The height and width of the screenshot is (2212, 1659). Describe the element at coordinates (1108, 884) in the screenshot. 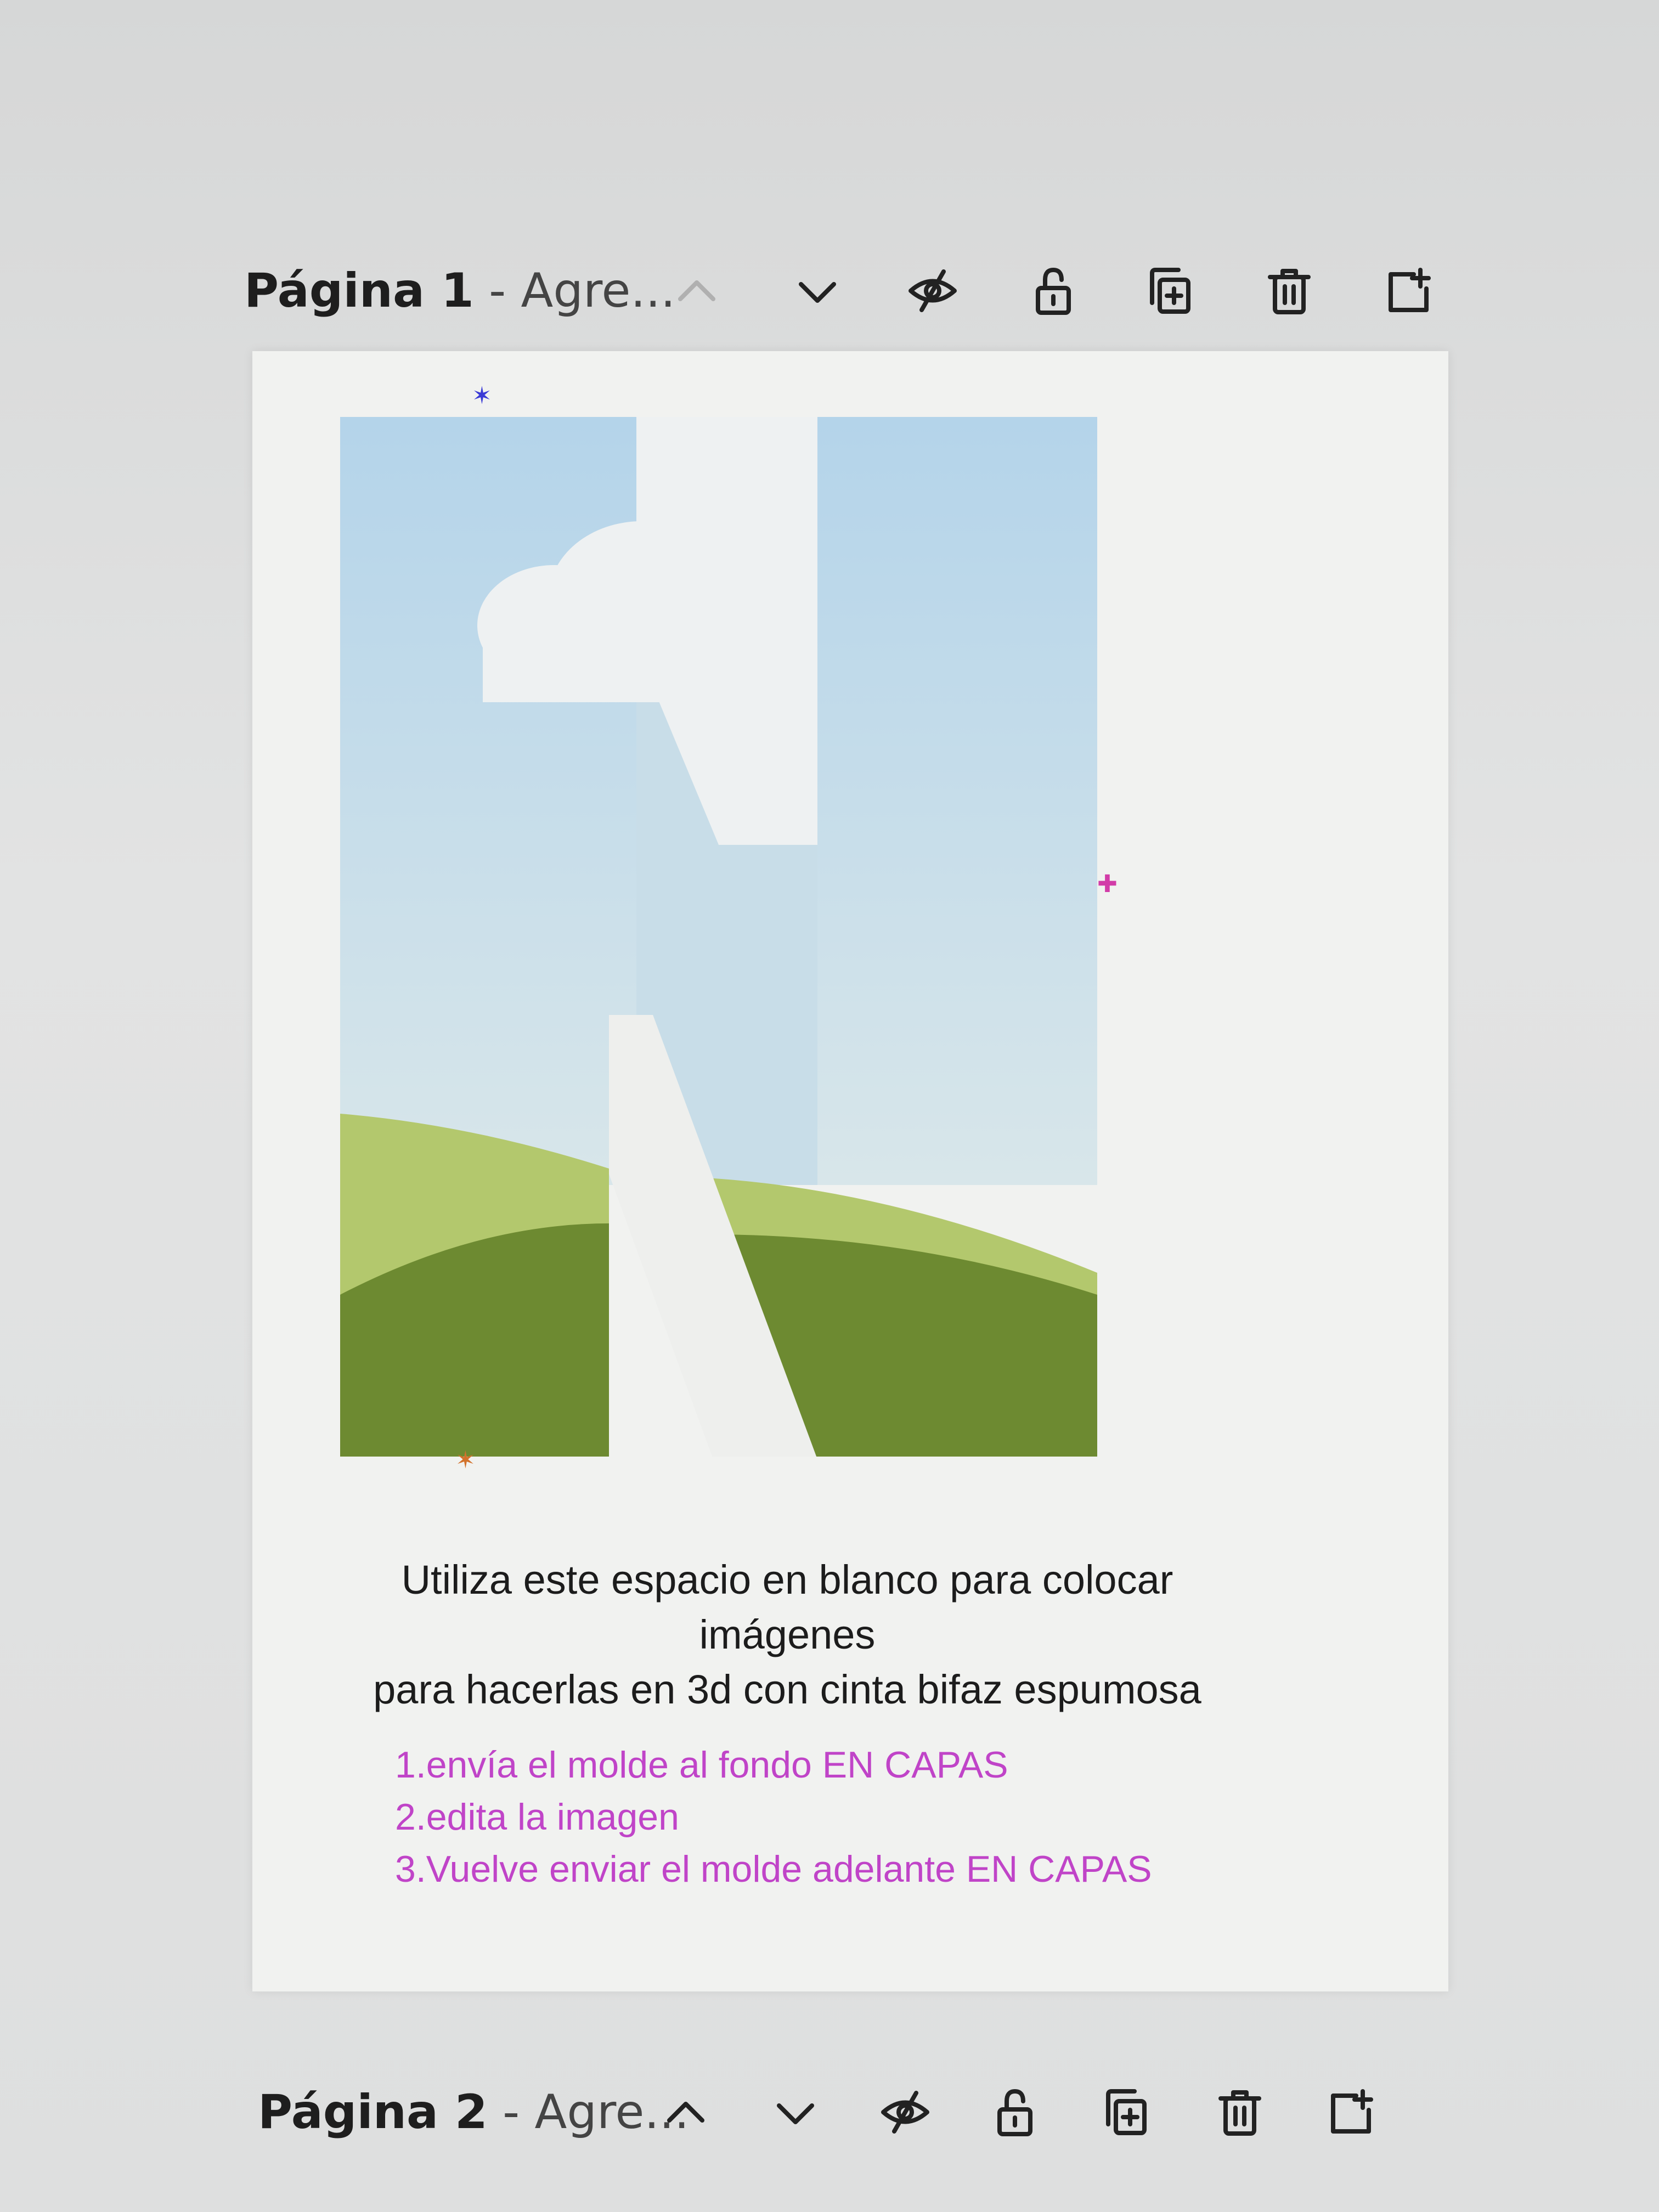

I see `guide-marker-right: ✚` at that location.